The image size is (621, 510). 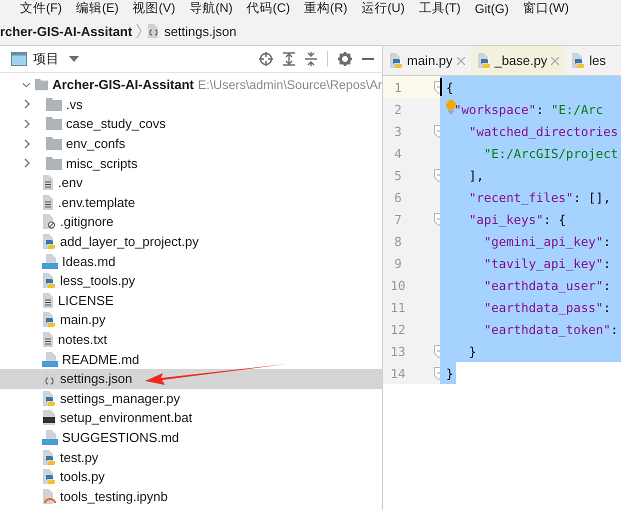 What do you see at coordinates (191, 104) in the screenshot?
I see `tree-item: .vs` at bounding box center [191, 104].